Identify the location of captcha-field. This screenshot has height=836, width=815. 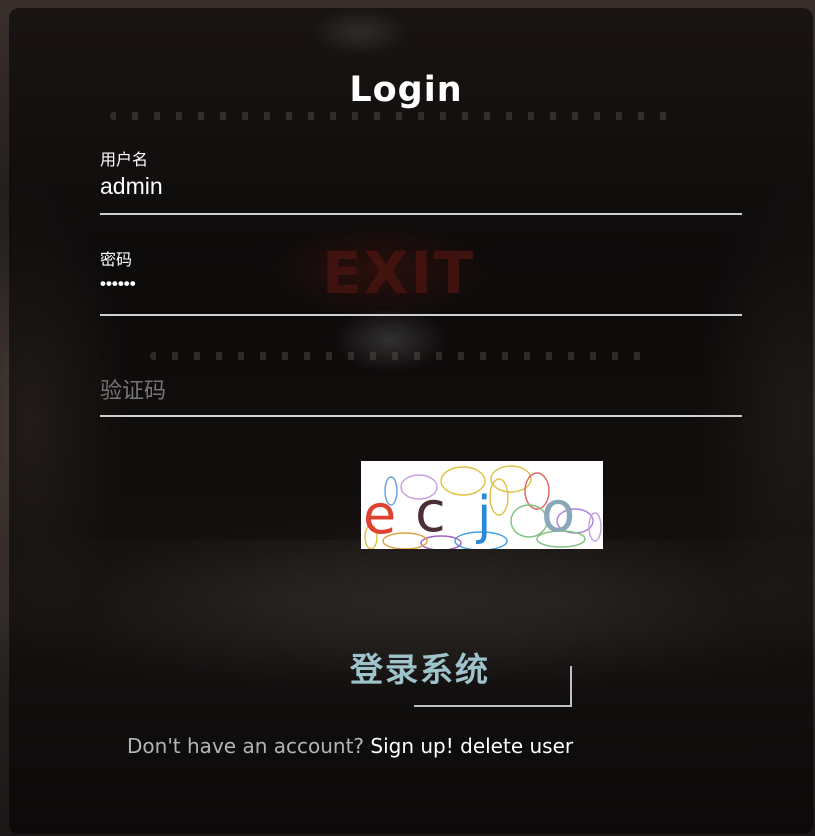
(421, 396).